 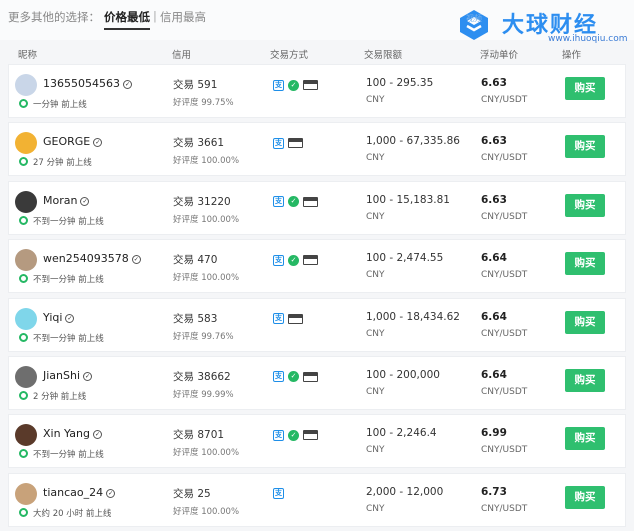 I want to click on seller-name-text: 13655054563, so click(x=81, y=83).